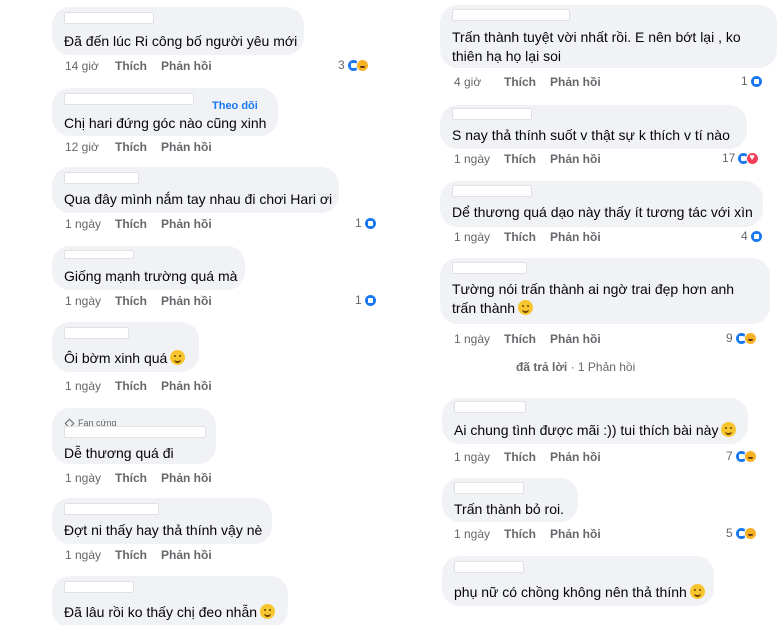 This screenshot has height=625, width=780. What do you see at coordinates (165, 123) in the screenshot?
I see `comment-text: Chị hari đứng góc nào cũng xinh` at bounding box center [165, 123].